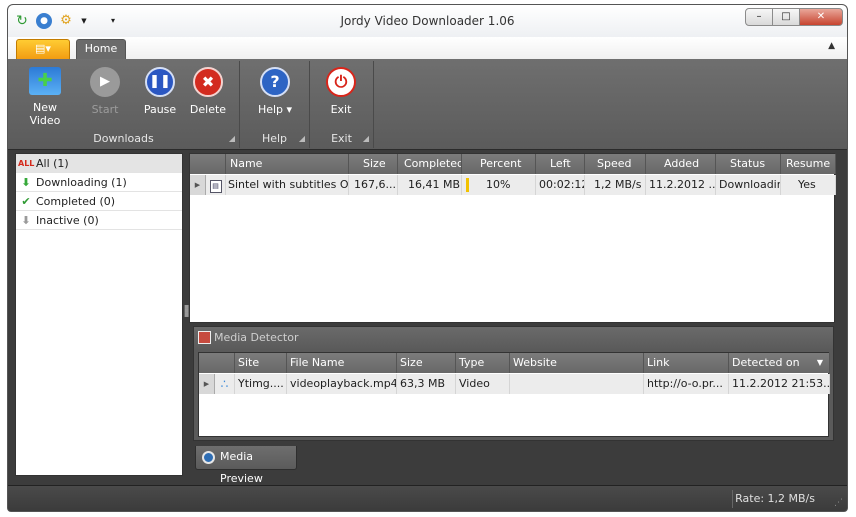  Describe the element at coordinates (821, 17) in the screenshot. I see `close-button: ✕` at that location.